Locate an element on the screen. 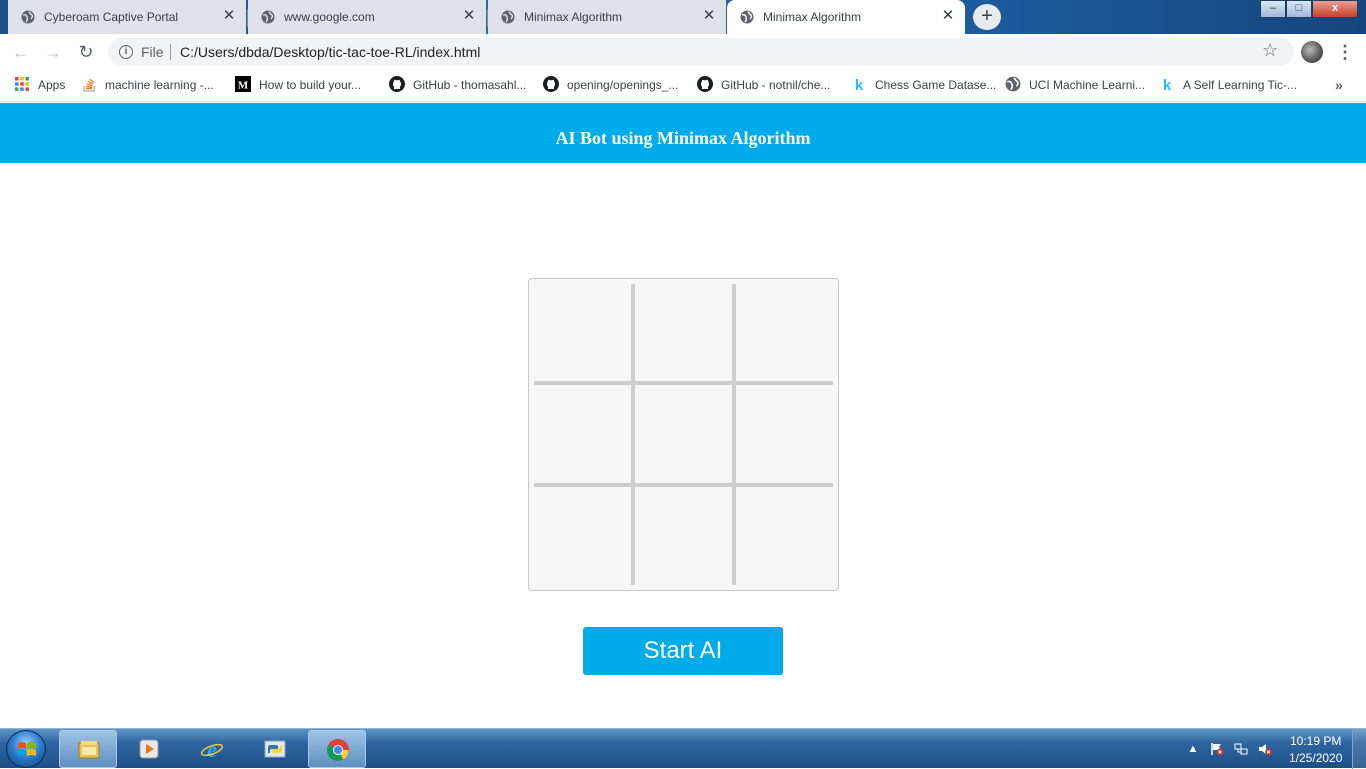 This screenshot has width=1366, height=769. minimize-button: – is located at coordinates (1273, 9).